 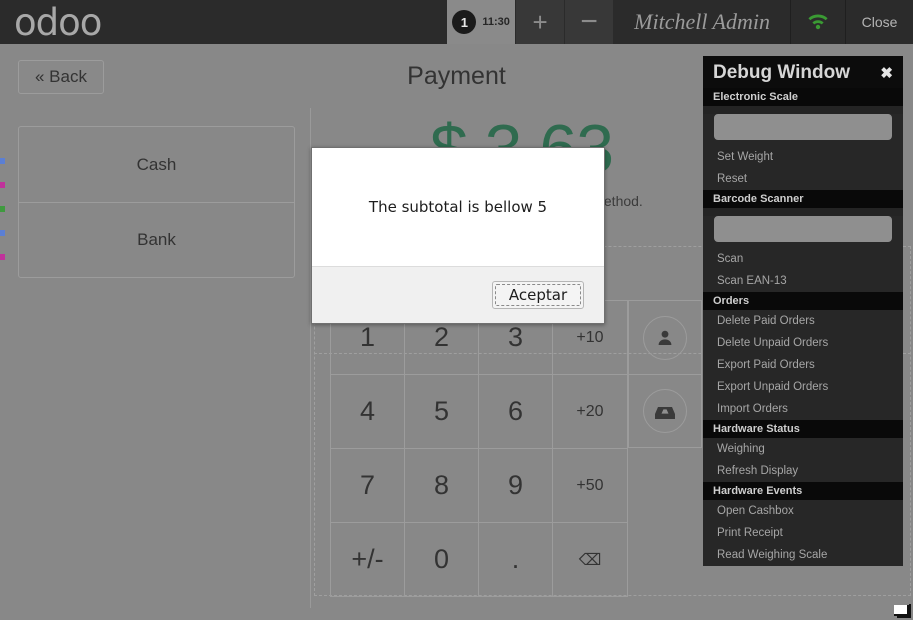 I want to click on accept-button: Aceptar, so click(x=538, y=295).